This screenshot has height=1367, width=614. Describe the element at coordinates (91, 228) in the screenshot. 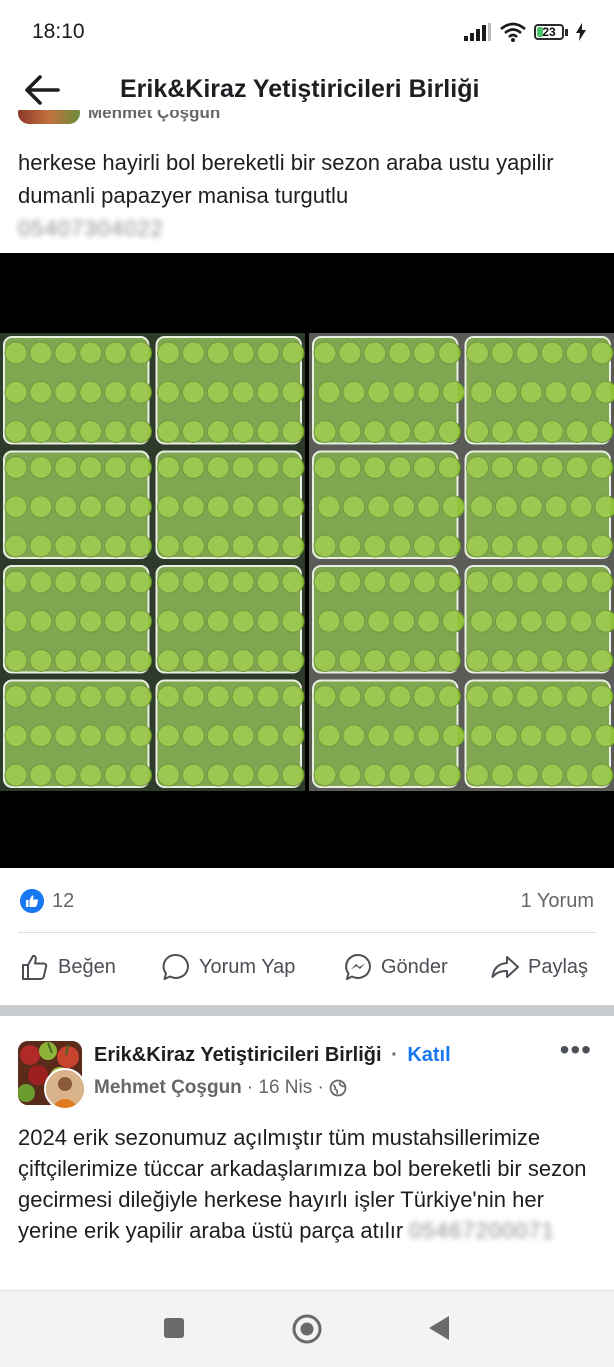

I see `post1-phone-blurred: 05407304022` at that location.